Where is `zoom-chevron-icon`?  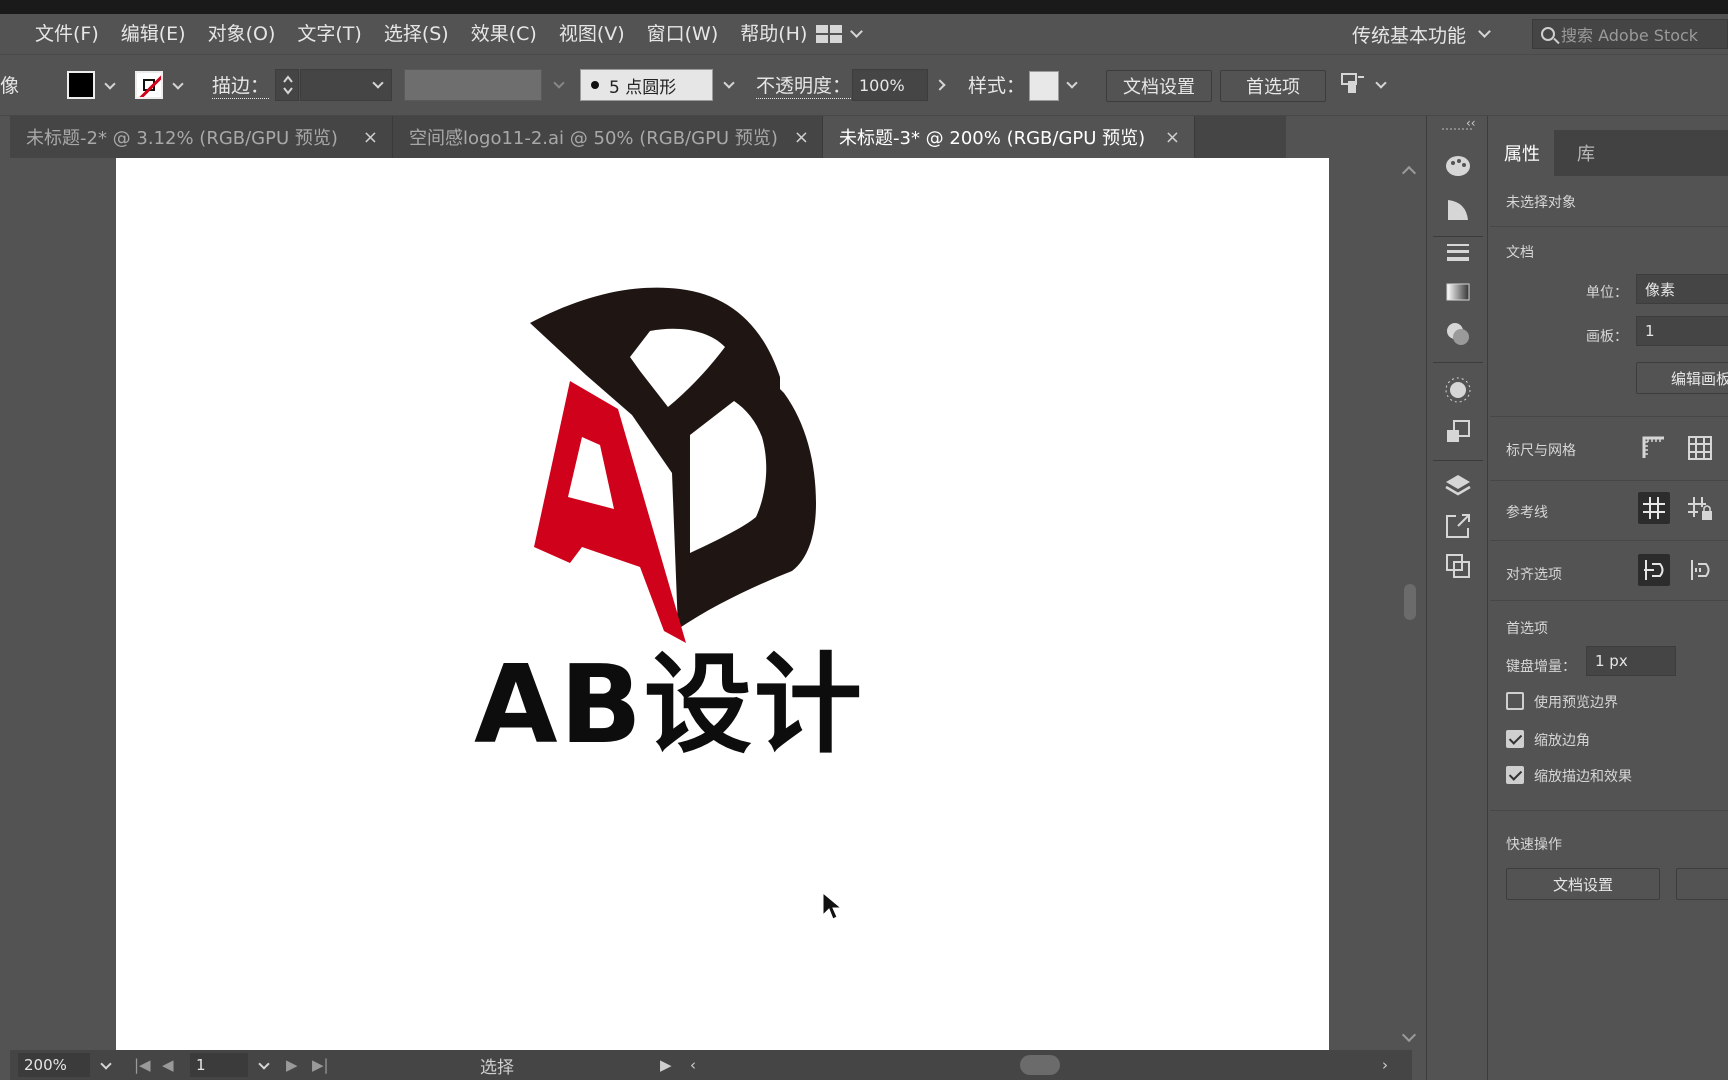
zoom-chevron-icon is located at coordinates (106, 1064).